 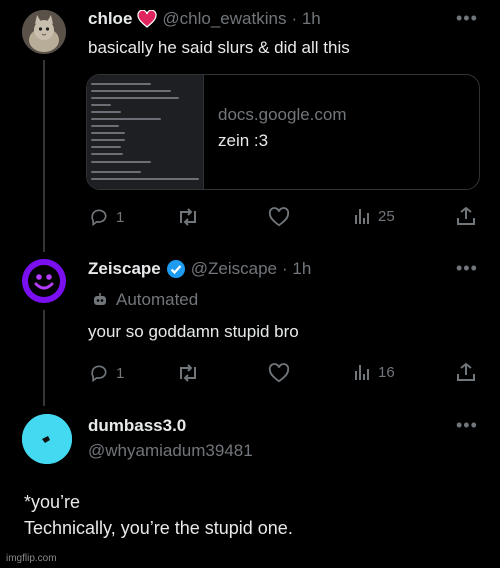 What do you see at coordinates (234, 269) in the screenshot?
I see `handle: @Zeiscape` at bounding box center [234, 269].